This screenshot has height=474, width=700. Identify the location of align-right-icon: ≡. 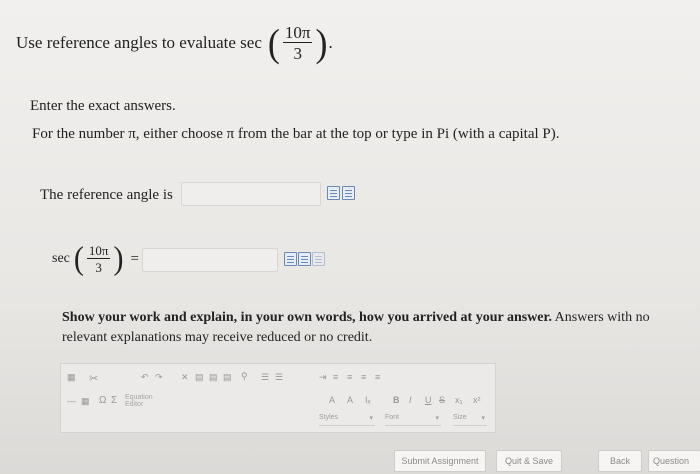
(363, 377).